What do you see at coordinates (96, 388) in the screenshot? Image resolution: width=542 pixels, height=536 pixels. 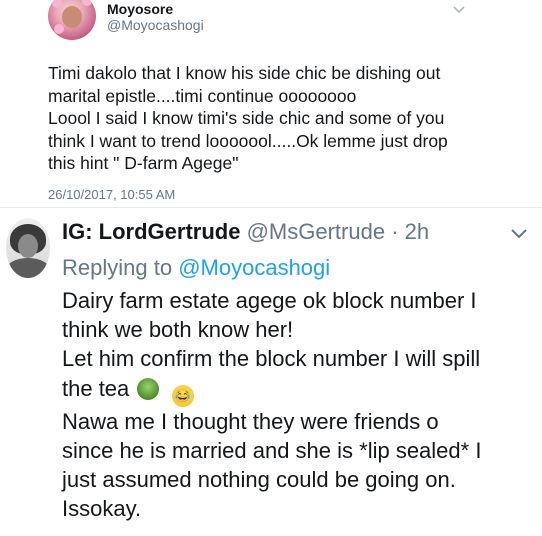 I see `tweet-line: the tea` at bounding box center [96, 388].